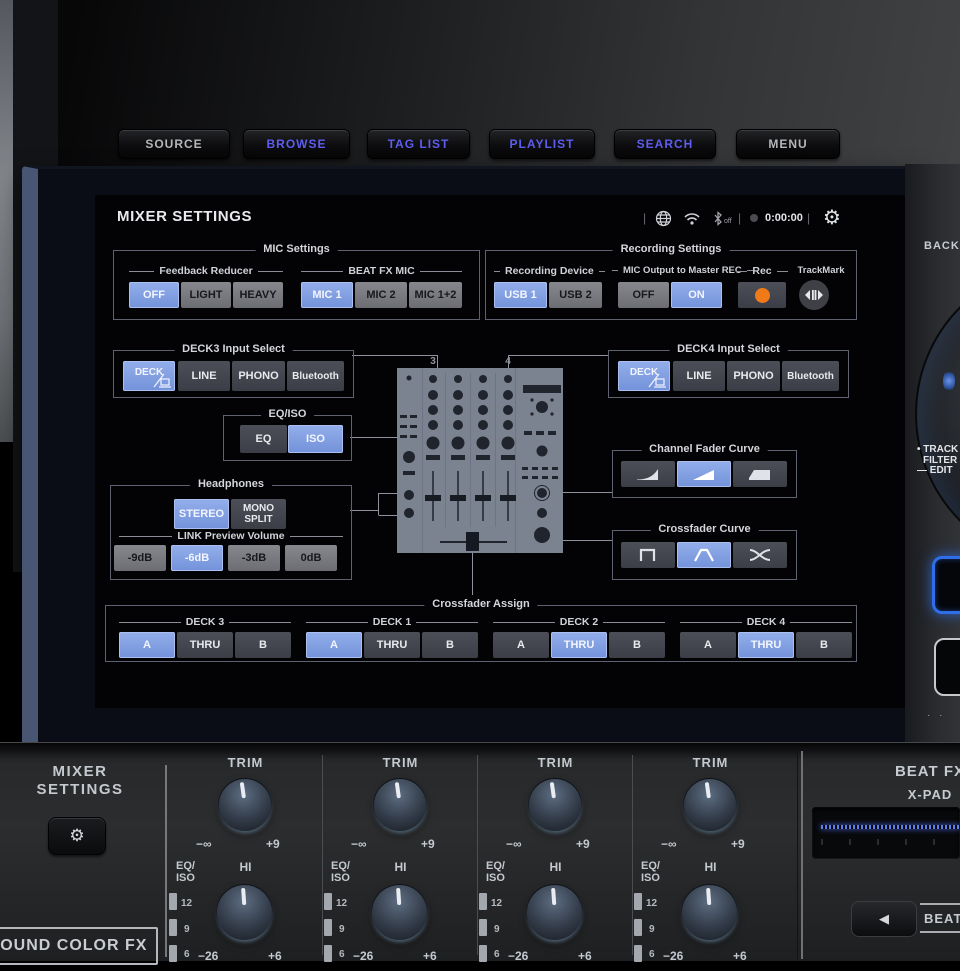  Describe the element at coordinates (760, 474) in the screenshot. I see `fader-curve-flat-button` at that location.